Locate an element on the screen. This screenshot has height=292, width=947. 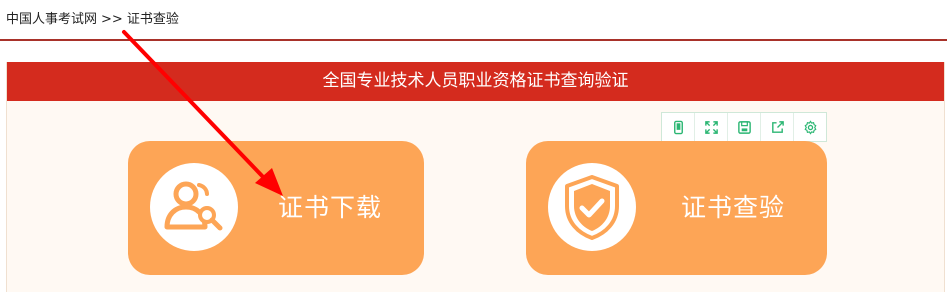
page-toolbar is located at coordinates (744, 127).